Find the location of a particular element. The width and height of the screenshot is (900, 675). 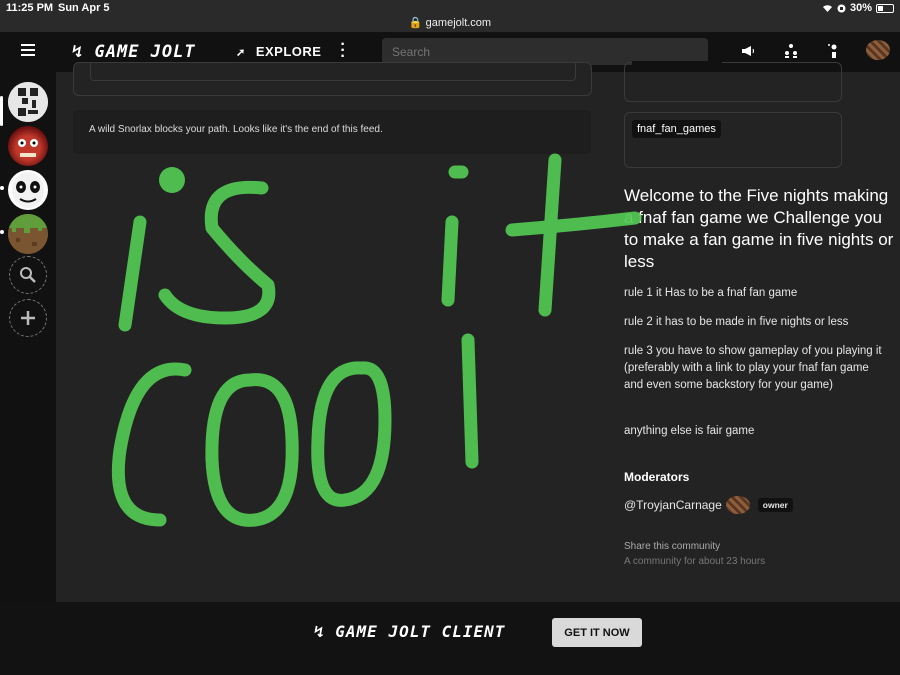

client-logo: ↯ GAME JOLT CLIENT is located at coordinates (409, 631).